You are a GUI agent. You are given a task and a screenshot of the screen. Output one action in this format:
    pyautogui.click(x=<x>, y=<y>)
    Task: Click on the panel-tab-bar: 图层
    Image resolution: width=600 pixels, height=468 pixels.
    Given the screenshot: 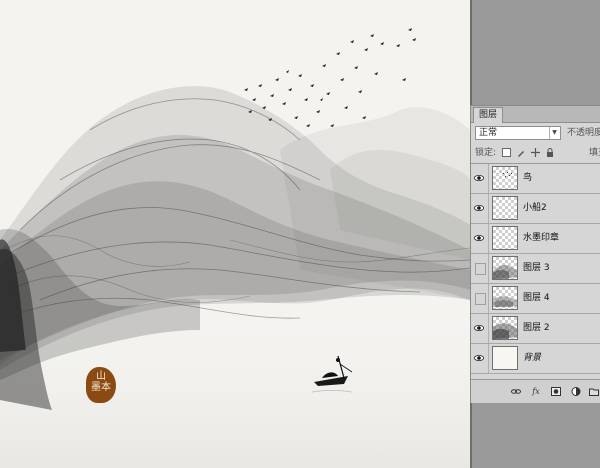 What is the action you would take?
    pyautogui.click(x=535, y=114)
    